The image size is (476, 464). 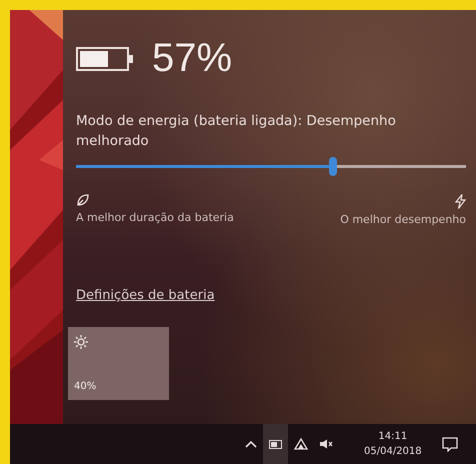 I want to click on sun-icon, so click(x=81, y=342).